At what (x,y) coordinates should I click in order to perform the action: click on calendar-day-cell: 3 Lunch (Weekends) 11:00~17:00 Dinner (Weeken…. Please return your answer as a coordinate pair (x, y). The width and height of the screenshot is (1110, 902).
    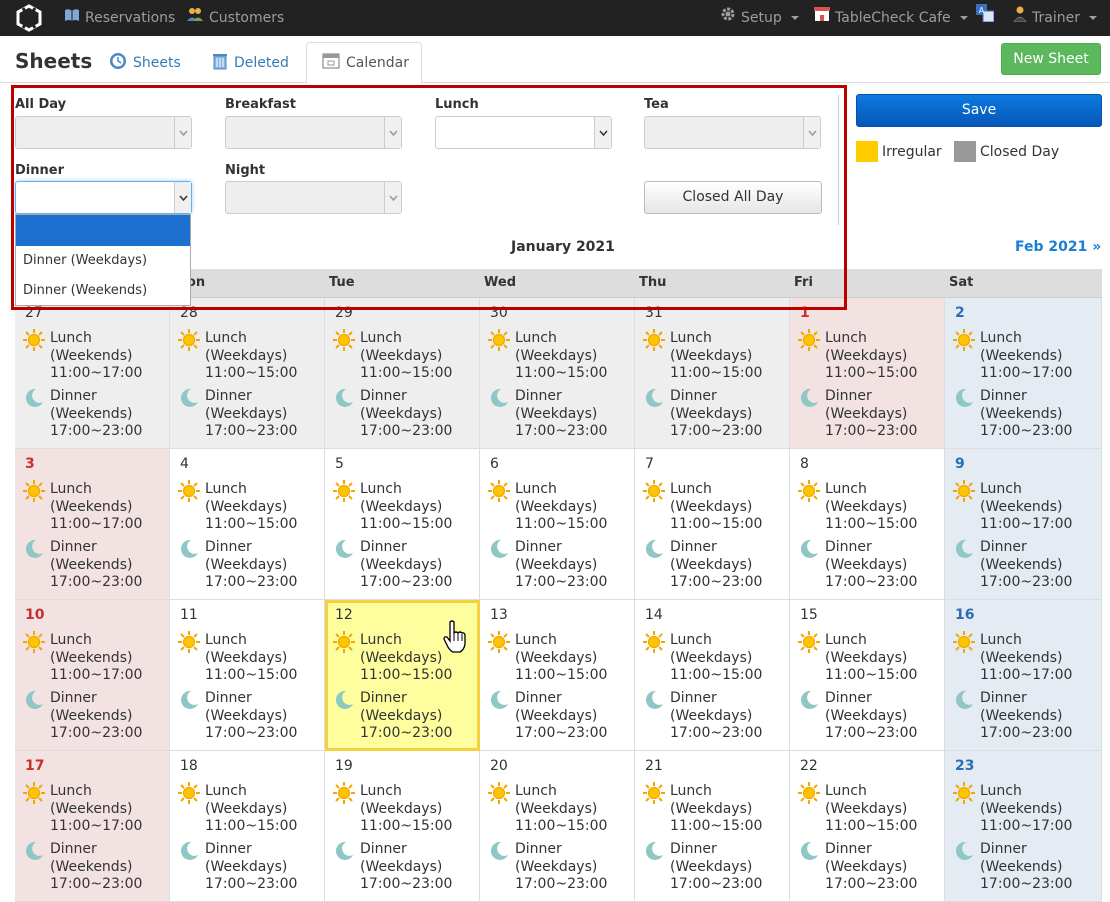
    Looking at the image, I should click on (92, 524).